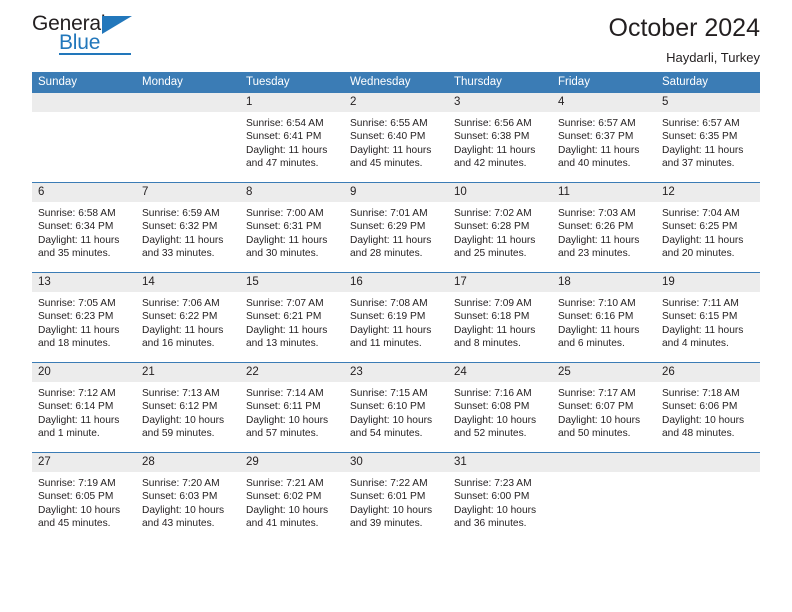 This screenshot has width=792, height=612. I want to click on daylight-text-line2: and 57 minutes., so click(282, 434).